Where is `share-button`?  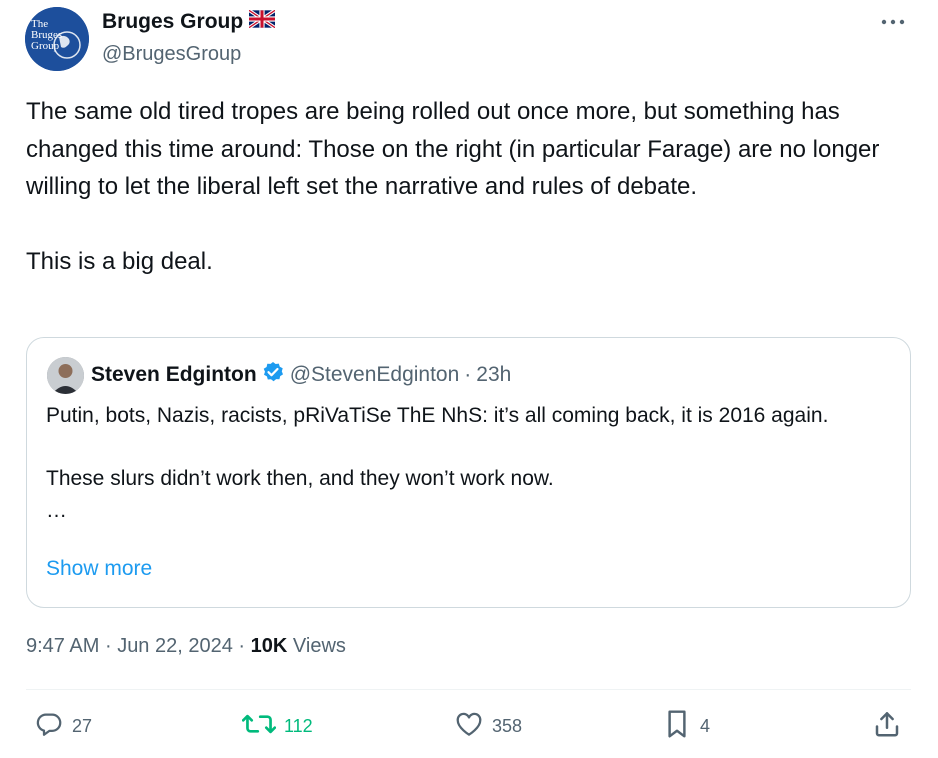 share-button is located at coordinates (887, 726).